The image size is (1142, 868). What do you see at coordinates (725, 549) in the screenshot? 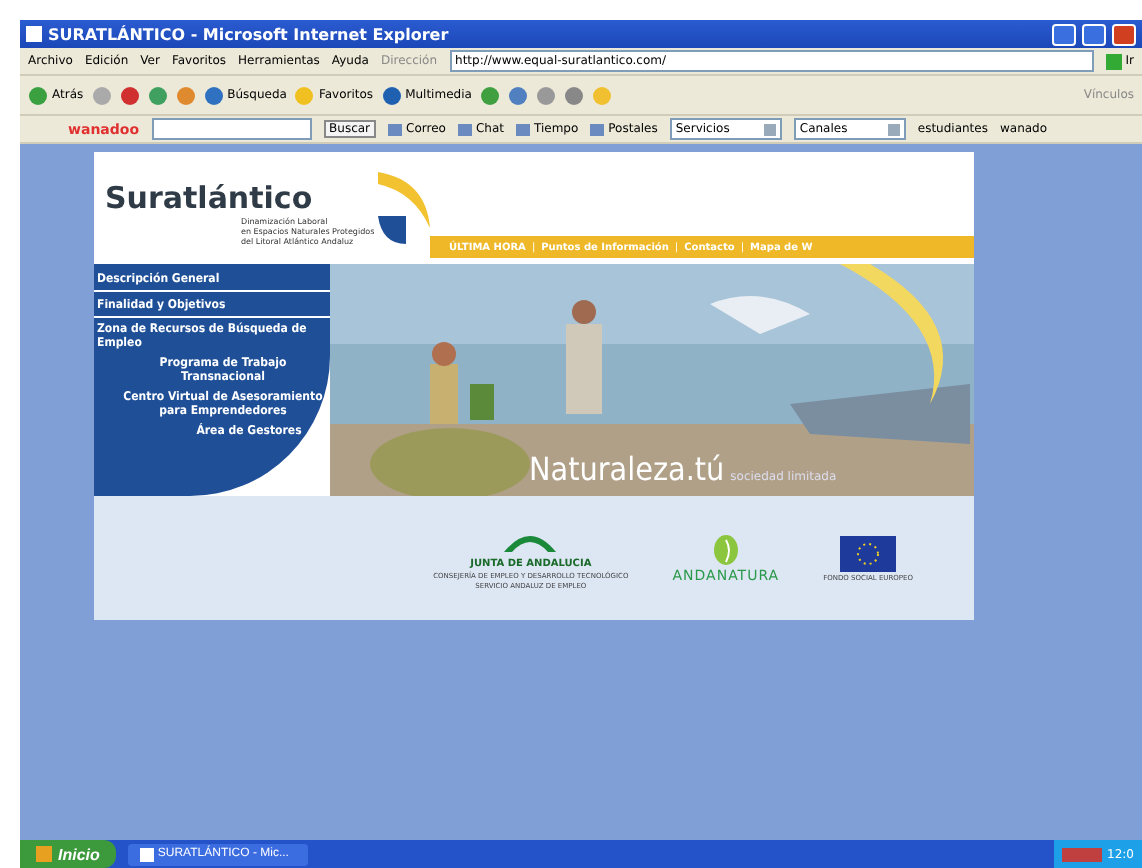
I see `leaf-logo-icon` at bounding box center [725, 549].